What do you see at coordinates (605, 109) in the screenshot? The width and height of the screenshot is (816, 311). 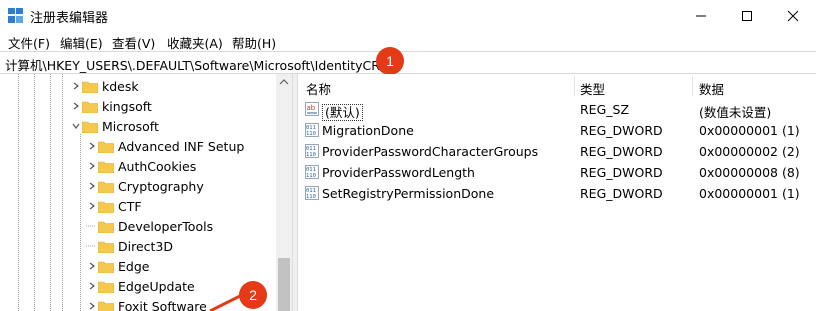 I see `value-type: REG_SZ` at bounding box center [605, 109].